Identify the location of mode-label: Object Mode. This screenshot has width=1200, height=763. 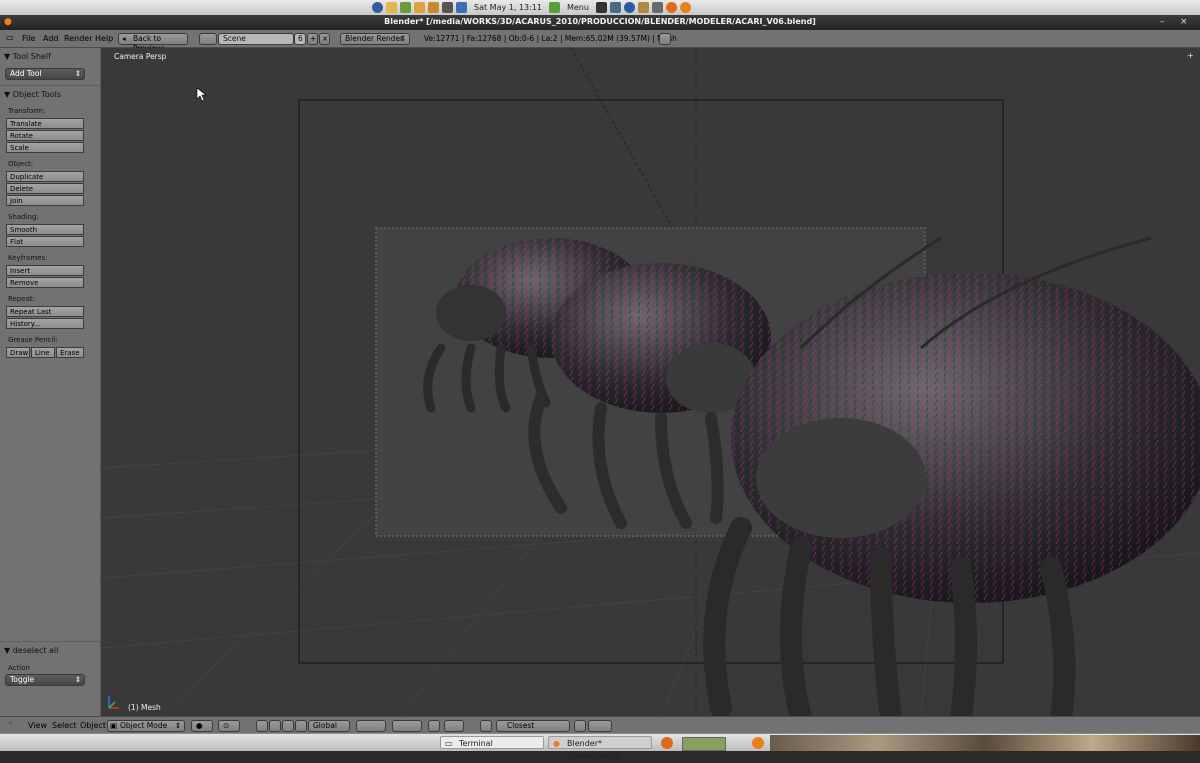
(144, 725).